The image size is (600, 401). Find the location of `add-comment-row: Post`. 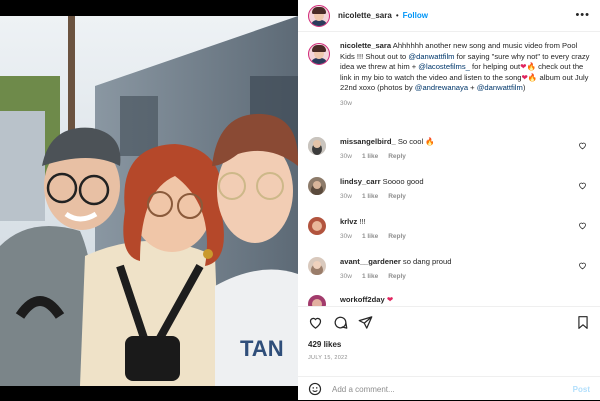

add-comment-row: Post is located at coordinates (449, 388).